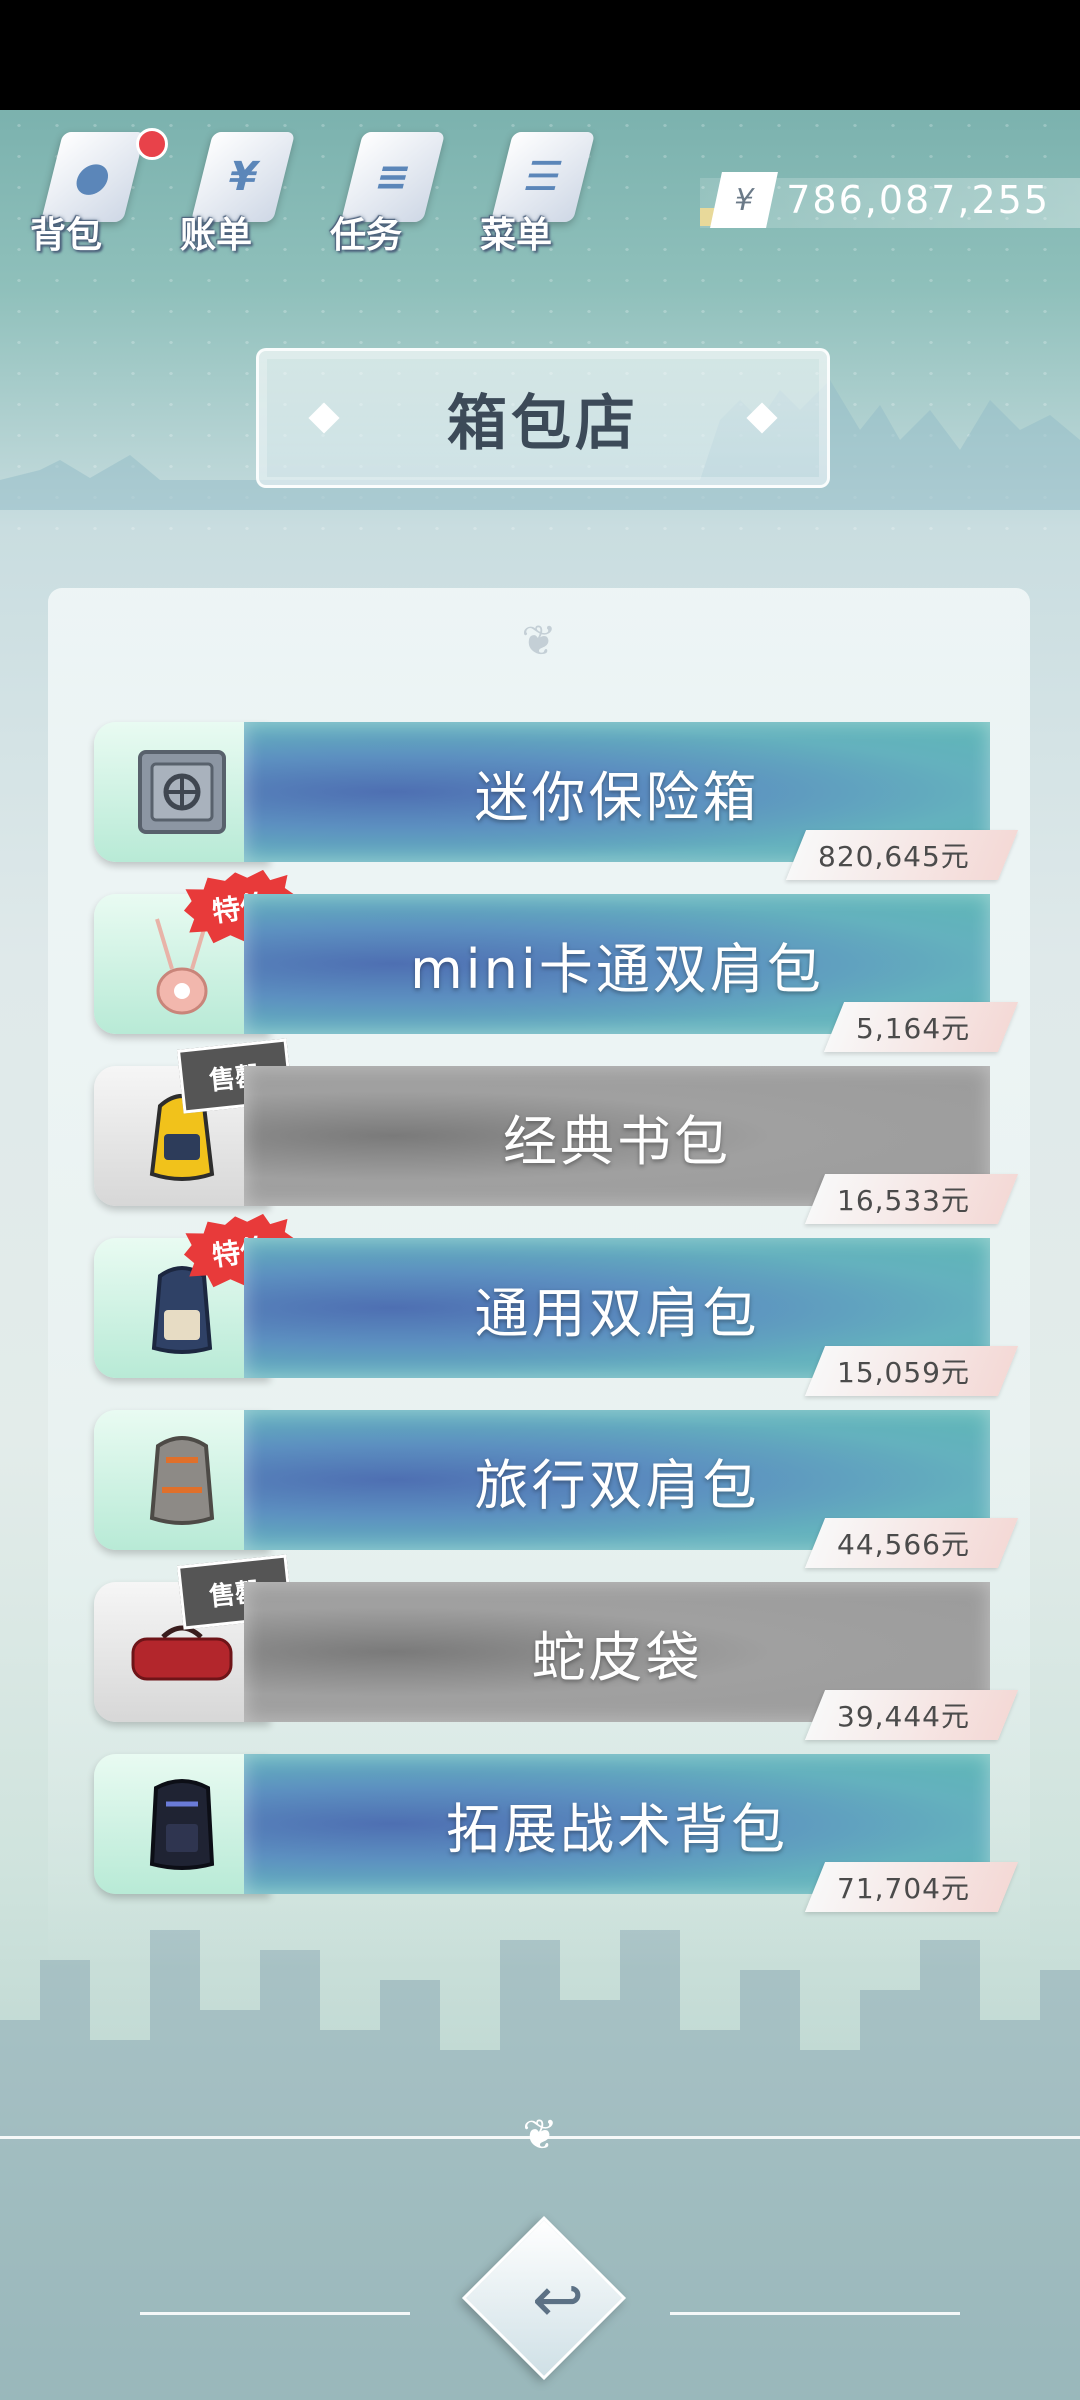 The image size is (1080, 2400). I want to click on item-price: 71,704元, so click(903, 1888).